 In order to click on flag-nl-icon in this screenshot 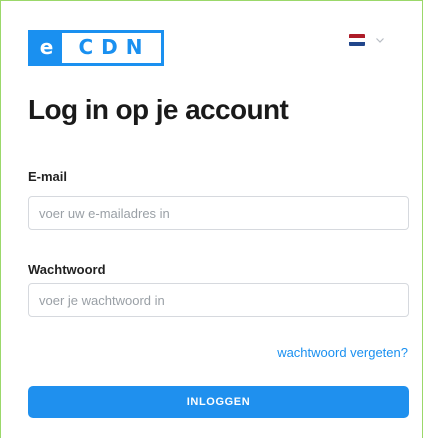, I will do `click(357, 40)`.